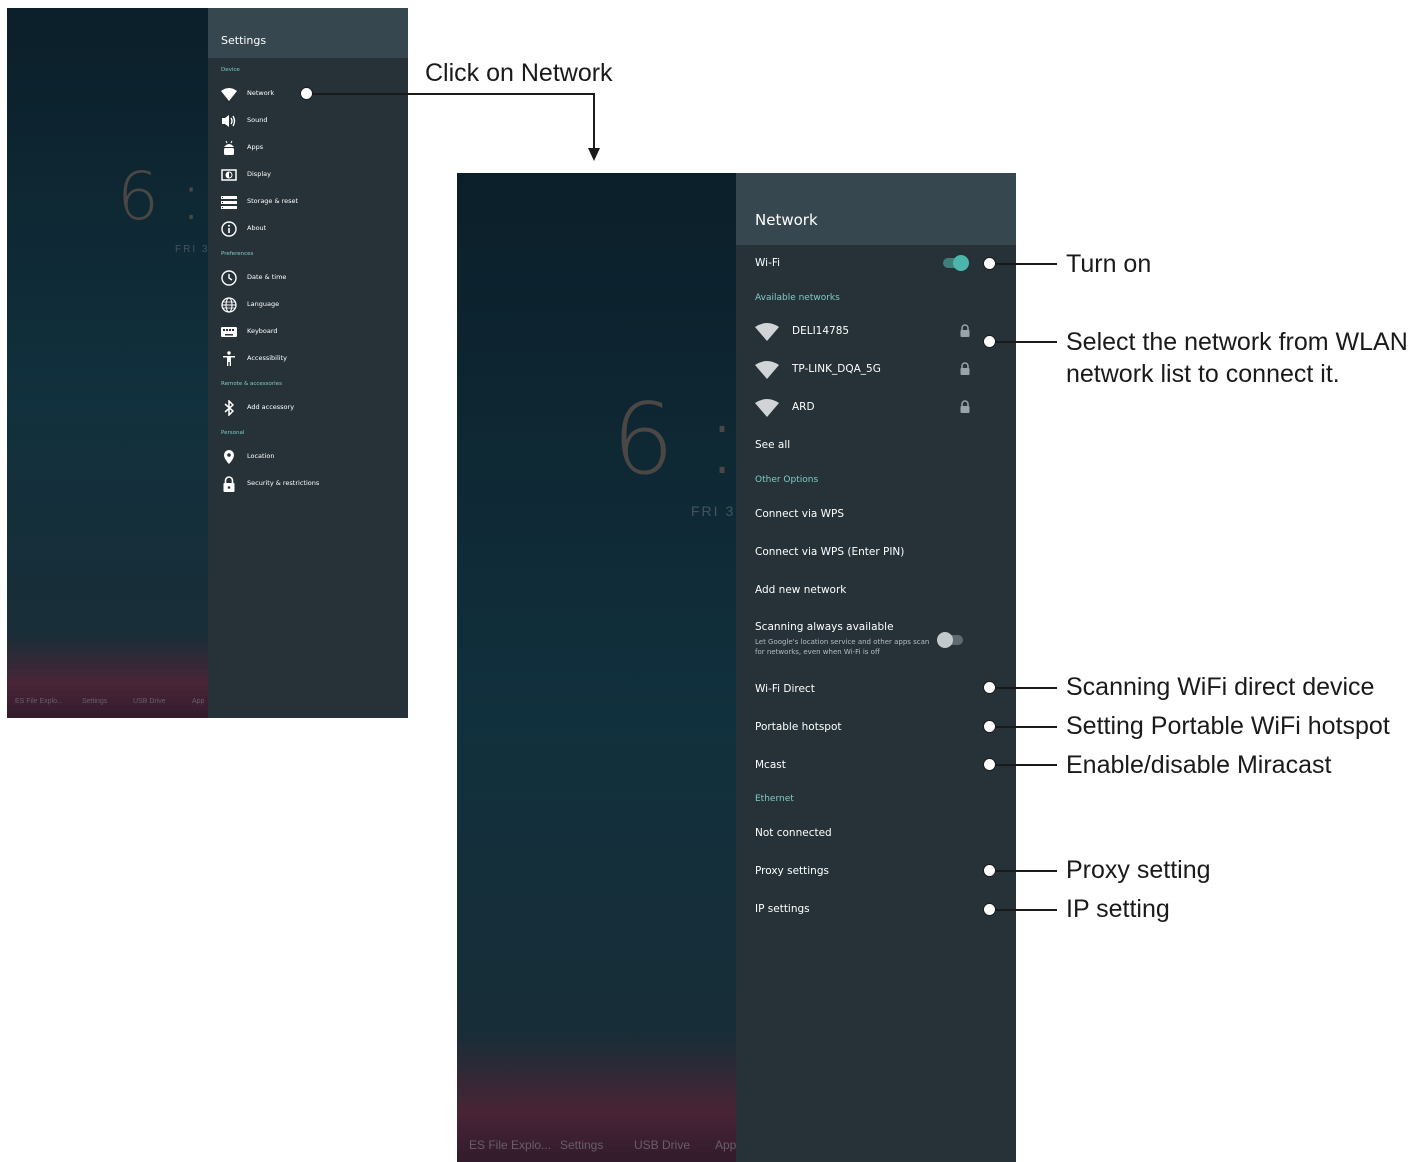 This screenshot has width=1423, height=1162. What do you see at coordinates (308, 121) in the screenshot?
I see `settings-item-sound: Sound` at bounding box center [308, 121].